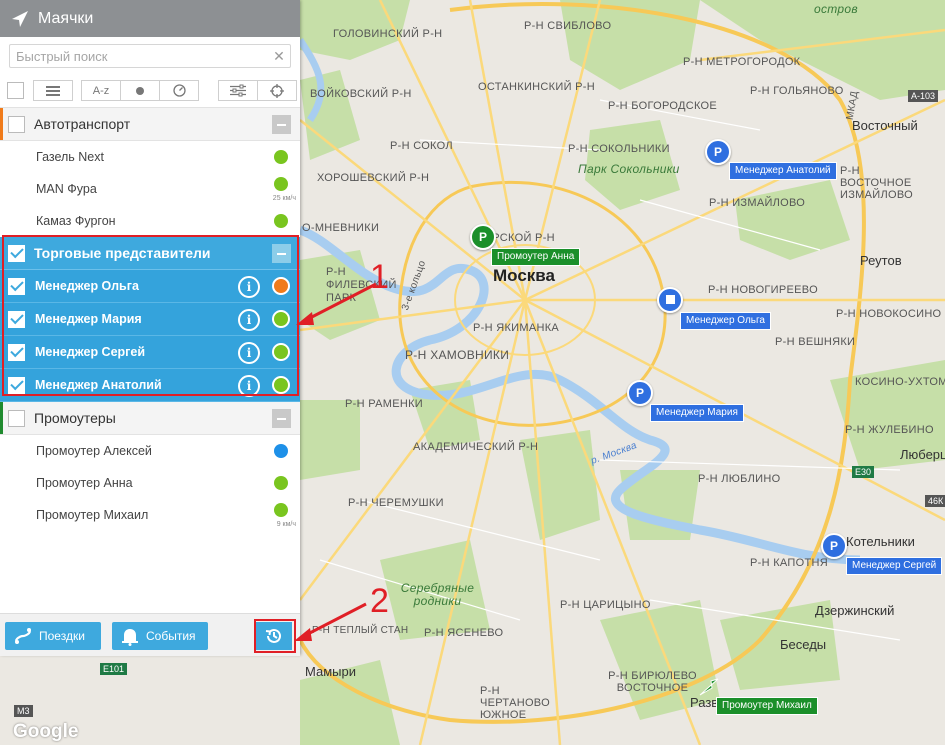  What do you see at coordinates (114, 669) in the screenshot?
I see `road-shield-e101: E101` at bounding box center [114, 669].